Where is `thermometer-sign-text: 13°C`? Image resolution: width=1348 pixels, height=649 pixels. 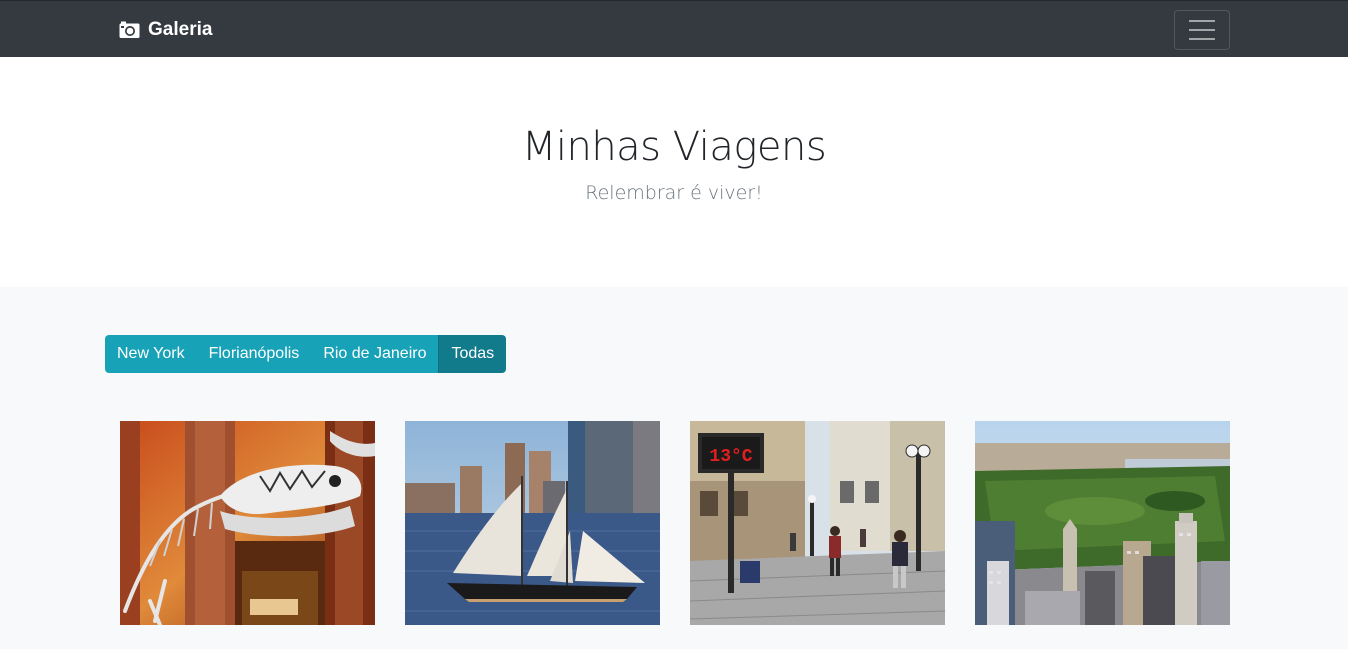
thermometer-sign-text: 13°C is located at coordinates (730, 457).